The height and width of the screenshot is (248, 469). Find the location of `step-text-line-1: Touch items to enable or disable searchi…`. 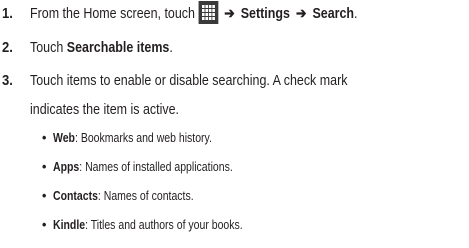

step-text-line-1: Touch items to enable or disable searchi… is located at coordinates (189, 81).